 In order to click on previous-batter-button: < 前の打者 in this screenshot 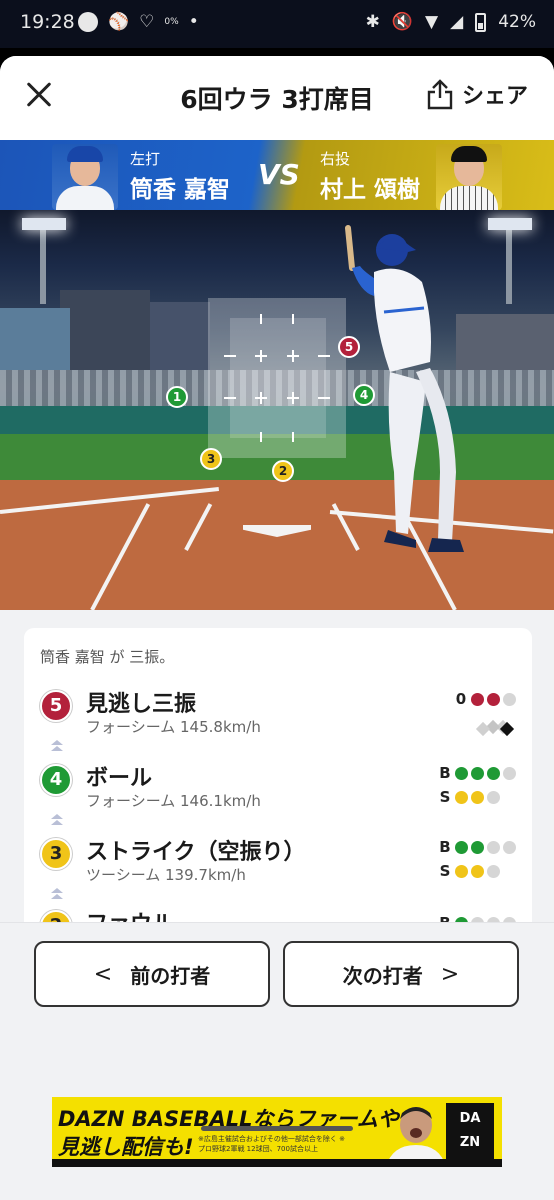, I will do `click(152, 974)`.